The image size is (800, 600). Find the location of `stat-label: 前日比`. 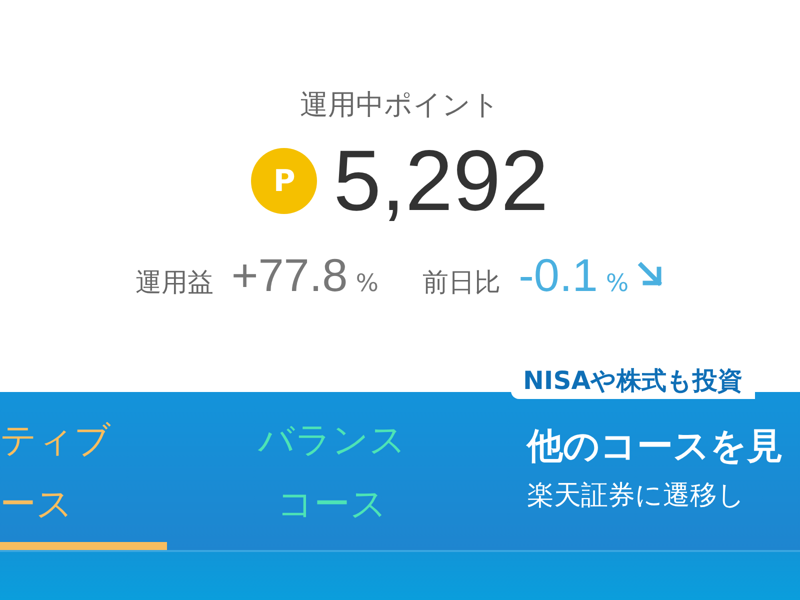

stat-label: 前日比 is located at coordinates (461, 283).